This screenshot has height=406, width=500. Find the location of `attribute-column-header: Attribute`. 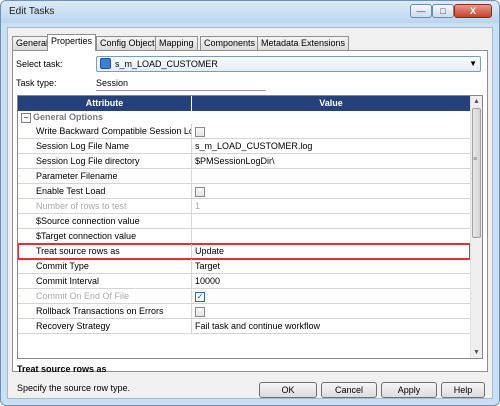

attribute-column-header: Attribute is located at coordinates (105, 103).